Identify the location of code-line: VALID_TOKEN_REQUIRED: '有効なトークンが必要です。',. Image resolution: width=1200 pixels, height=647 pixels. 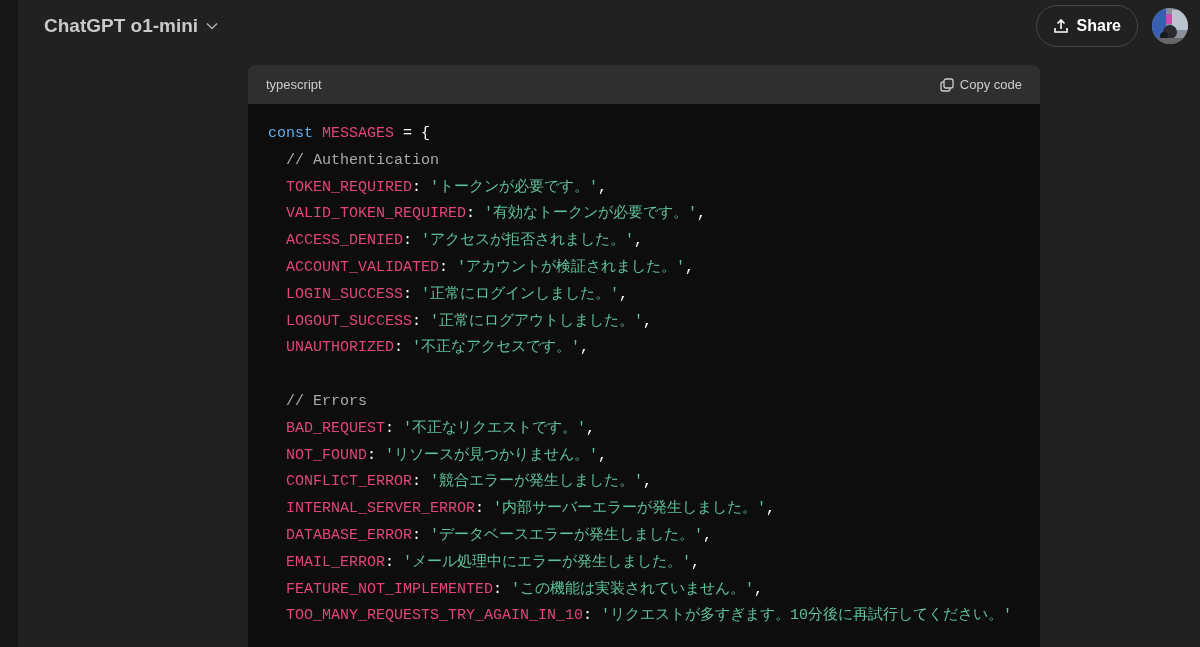
(496, 214).